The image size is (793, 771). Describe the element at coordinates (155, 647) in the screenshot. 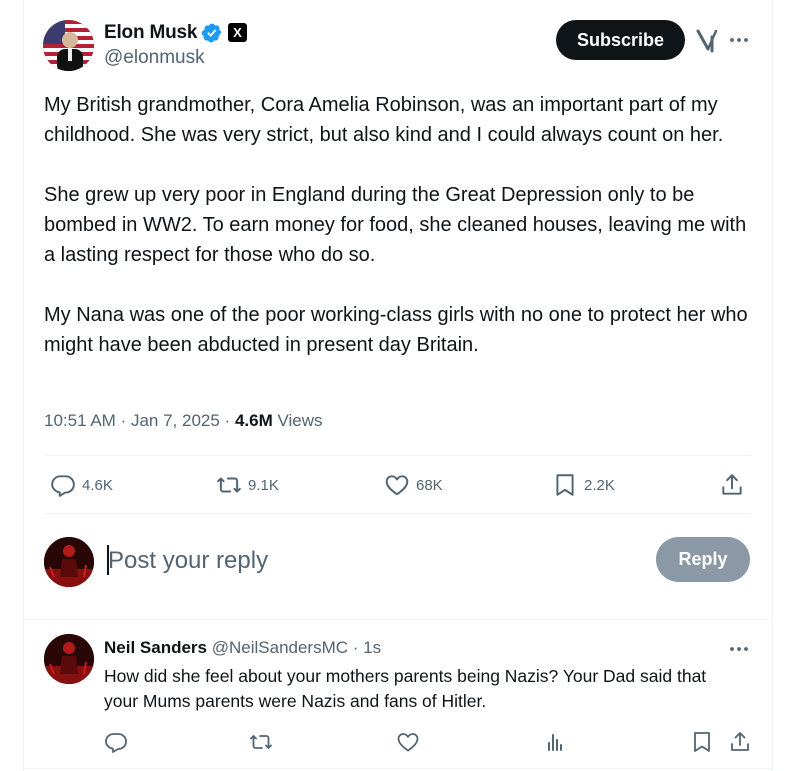

I see `reply-author-name: Neil Sanders` at that location.